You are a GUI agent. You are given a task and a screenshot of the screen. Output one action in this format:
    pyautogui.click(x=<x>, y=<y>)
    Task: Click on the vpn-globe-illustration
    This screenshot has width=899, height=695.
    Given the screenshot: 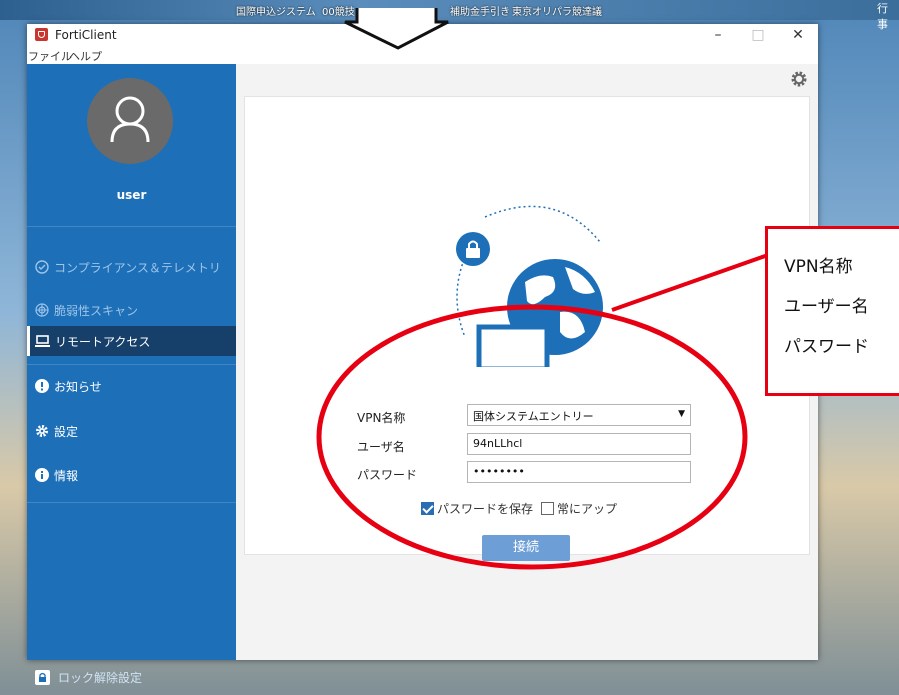 What is the action you would take?
    pyautogui.click(x=529, y=286)
    